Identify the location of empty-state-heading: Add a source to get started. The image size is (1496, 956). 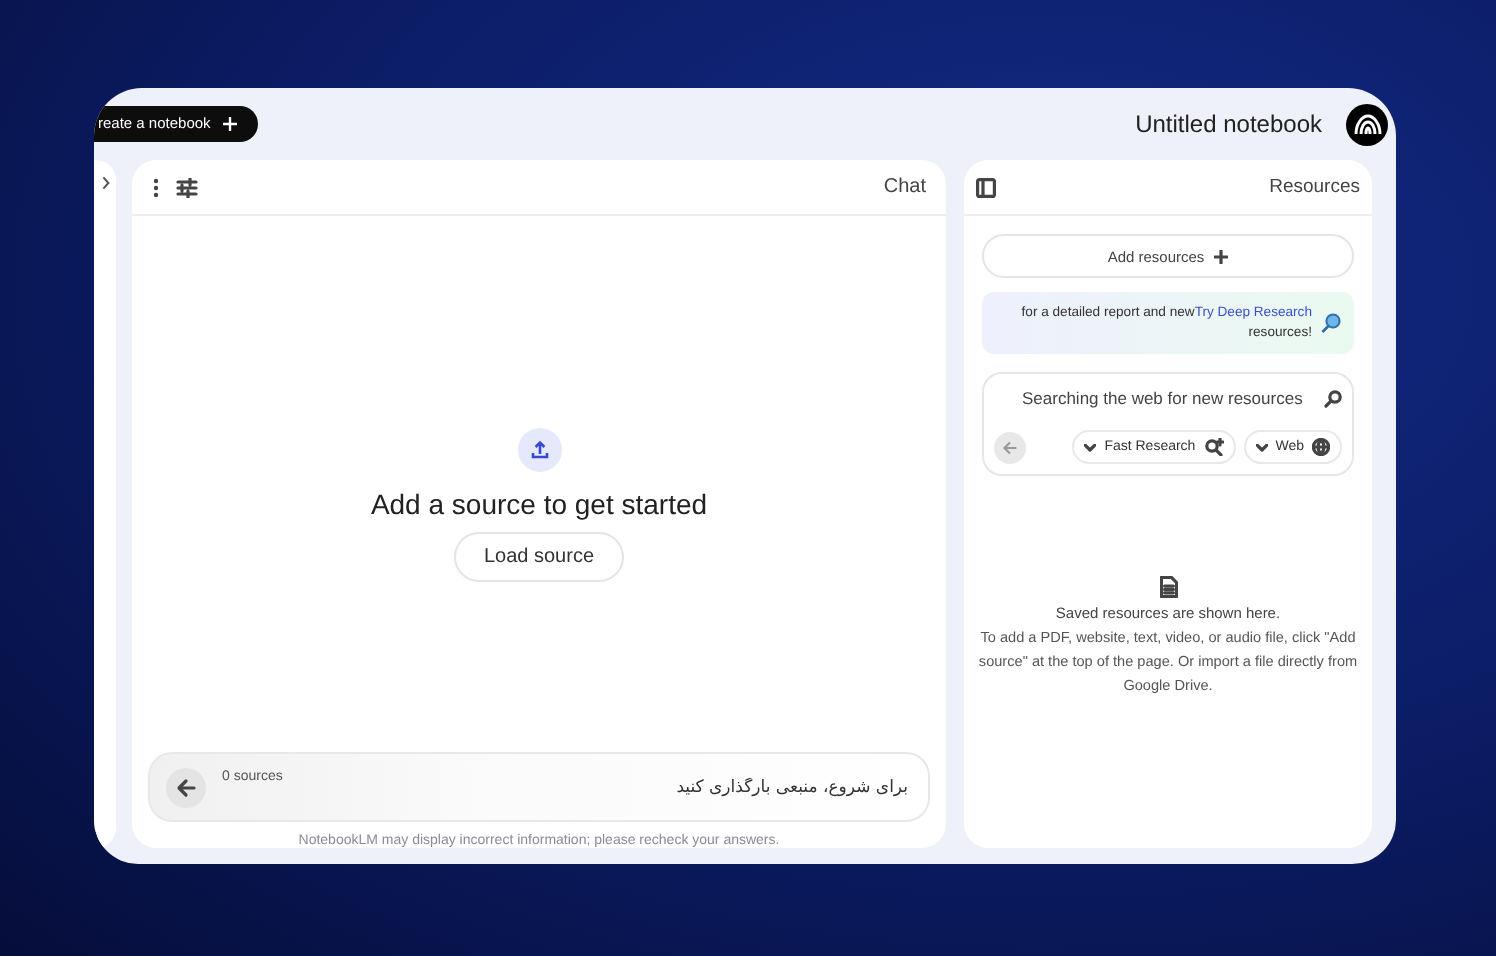
(539, 504).